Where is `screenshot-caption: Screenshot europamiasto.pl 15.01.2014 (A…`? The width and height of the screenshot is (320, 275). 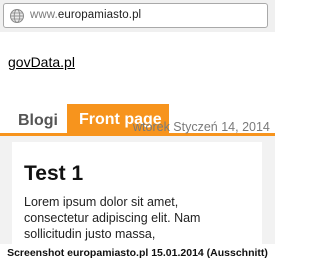
screenshot-caption: Screenshot europamiasto.pl 15.01.2014 (A… is located at coordinates (137, 259).